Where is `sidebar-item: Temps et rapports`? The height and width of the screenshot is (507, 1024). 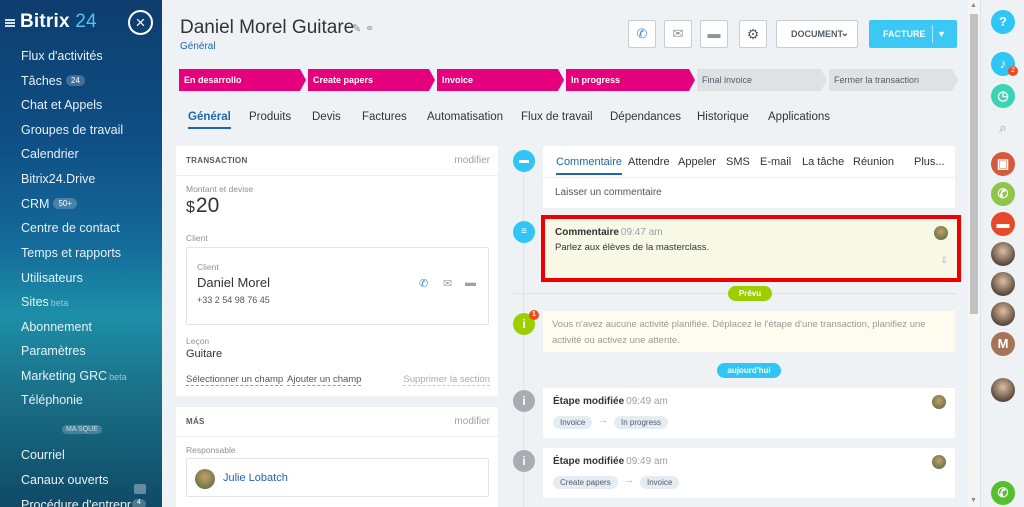 sidebar-item: Temps et rapports is located at coordinates (71, 253).